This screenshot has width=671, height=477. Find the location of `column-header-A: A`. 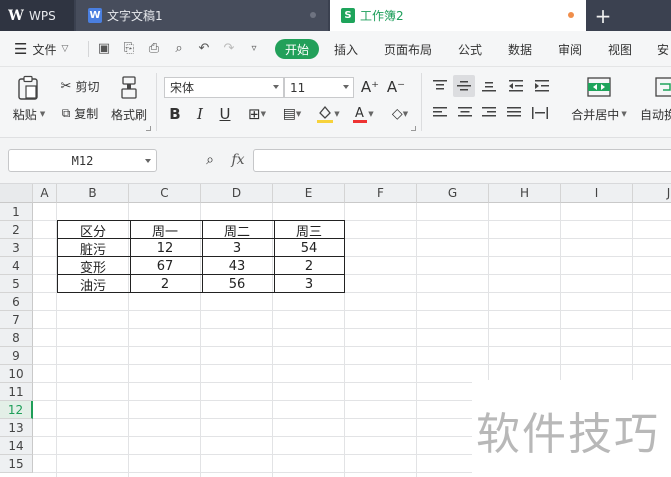

column-header-A: A is located at coordinates (45, 193).